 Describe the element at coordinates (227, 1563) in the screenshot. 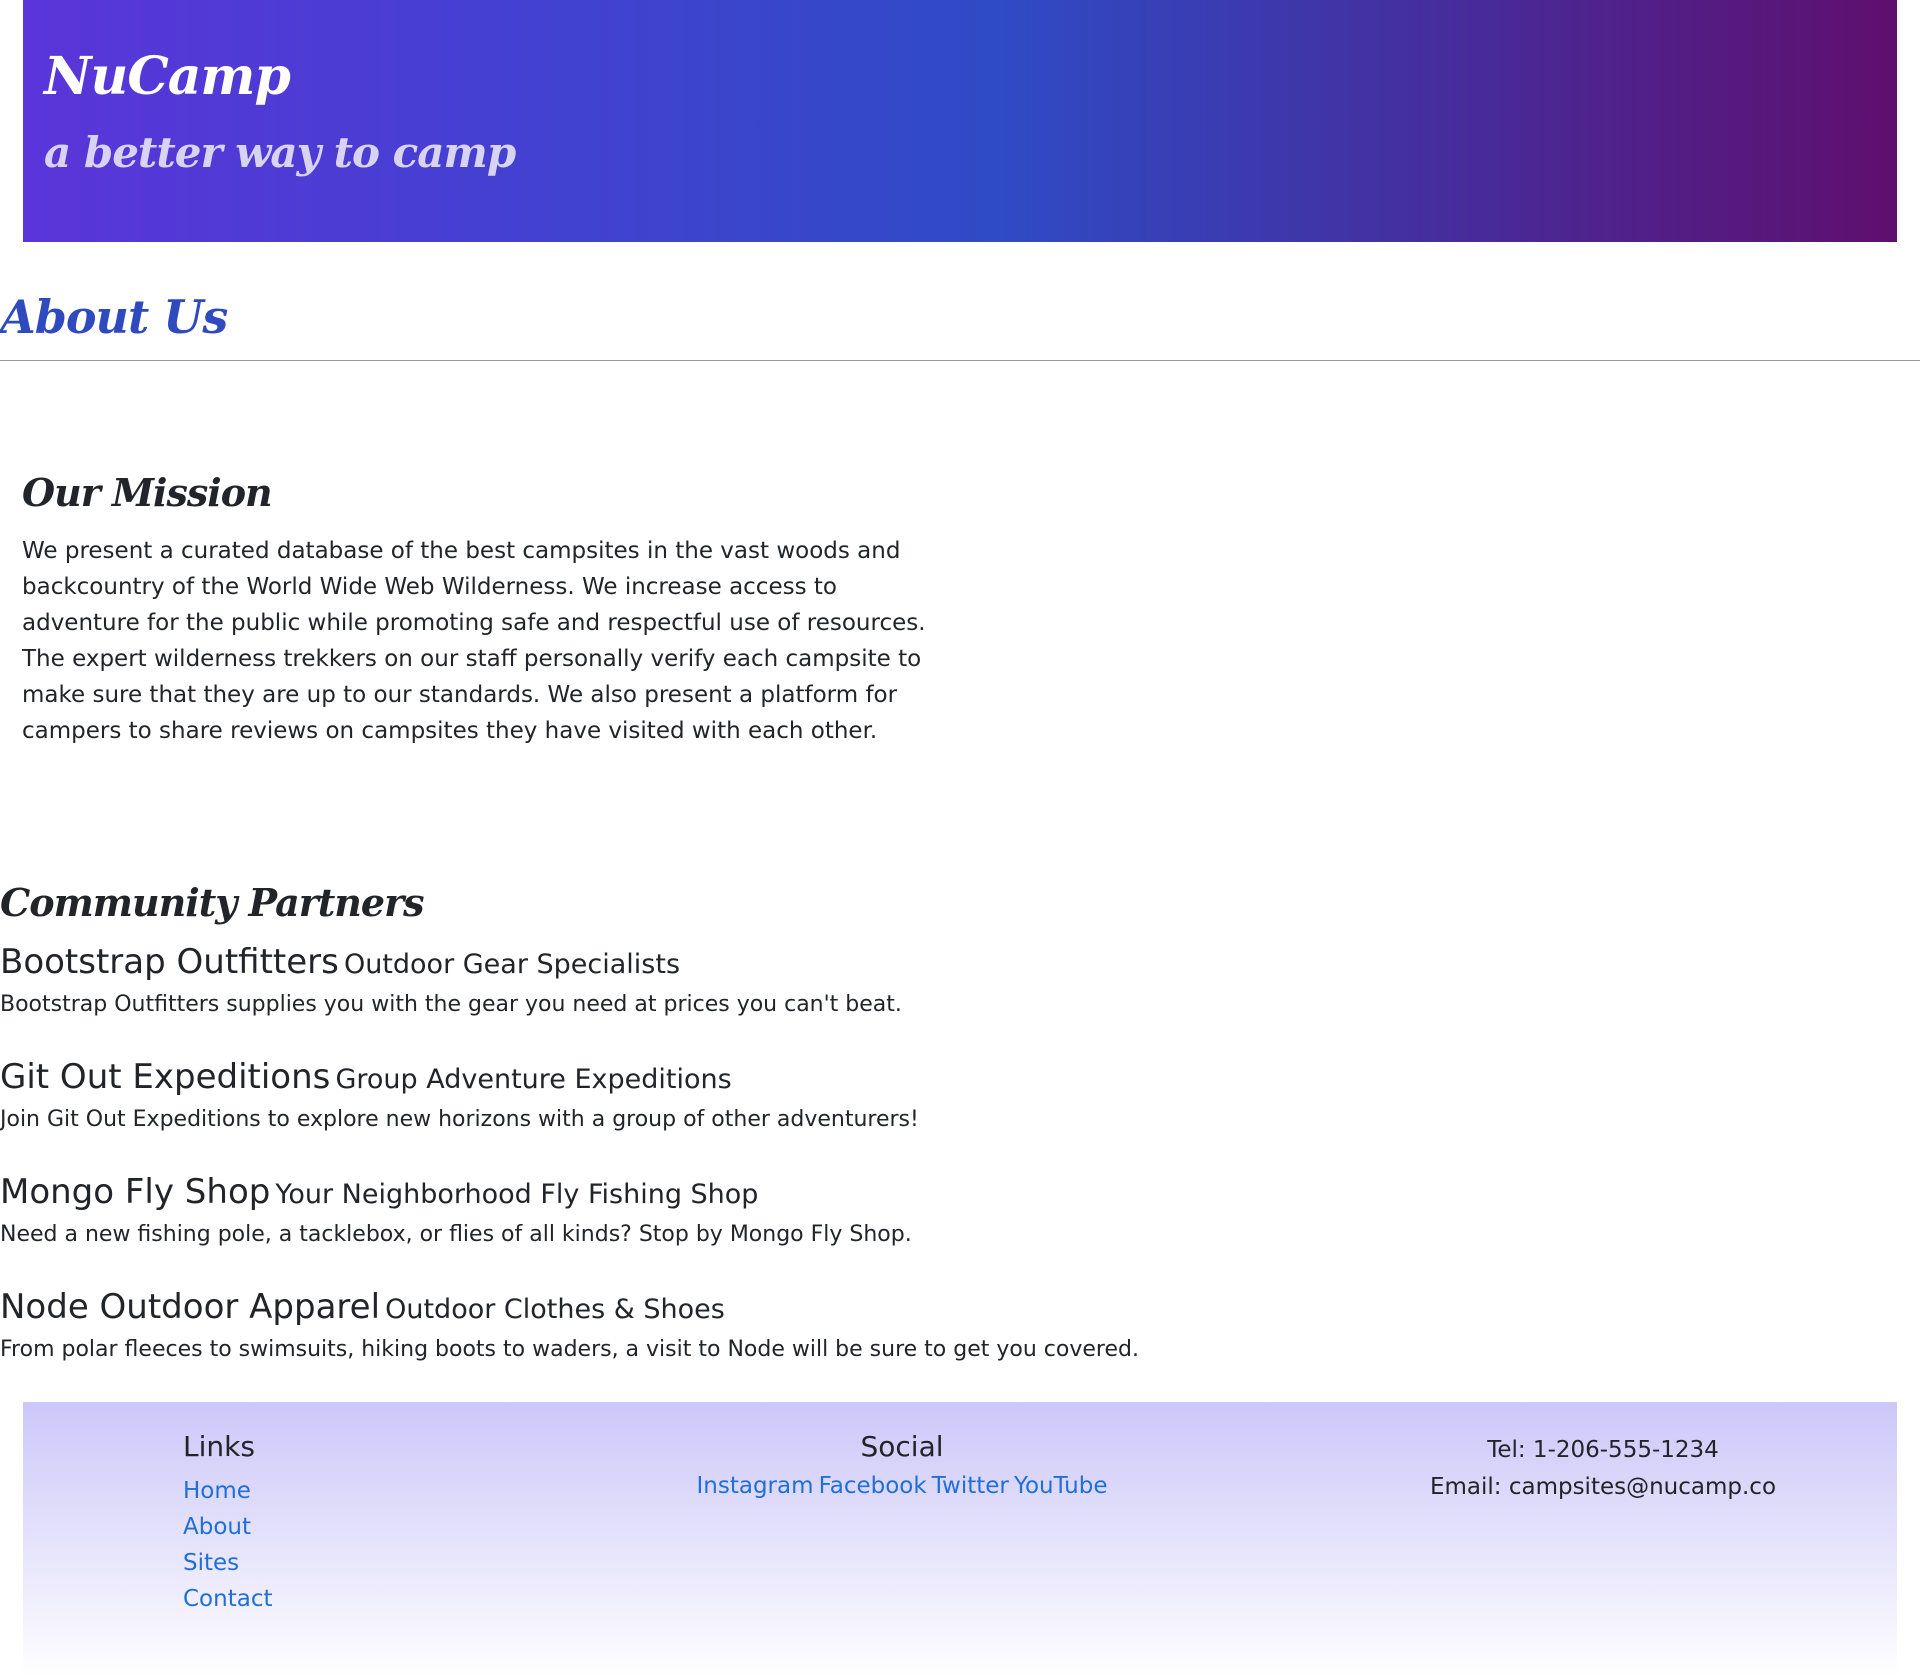

I see `footer-link-sites: Sites` at that location.